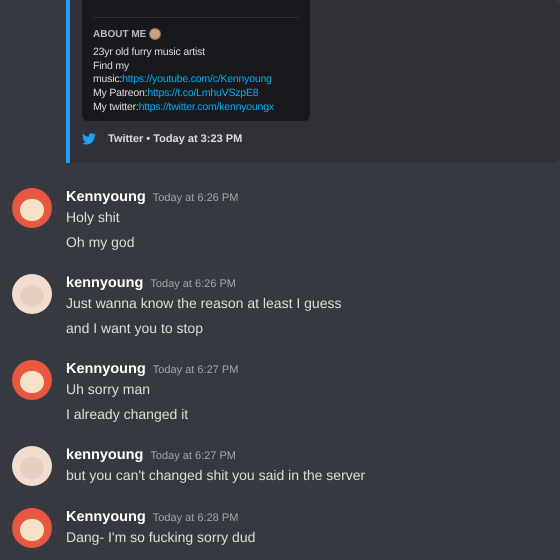 Image resolution: width=560 pixels, height=560 pixels. What do you see at coordinates (109, 389) in the screenshot?
I see `message-text: Uh sorry man` at bounding box center [109, 389].